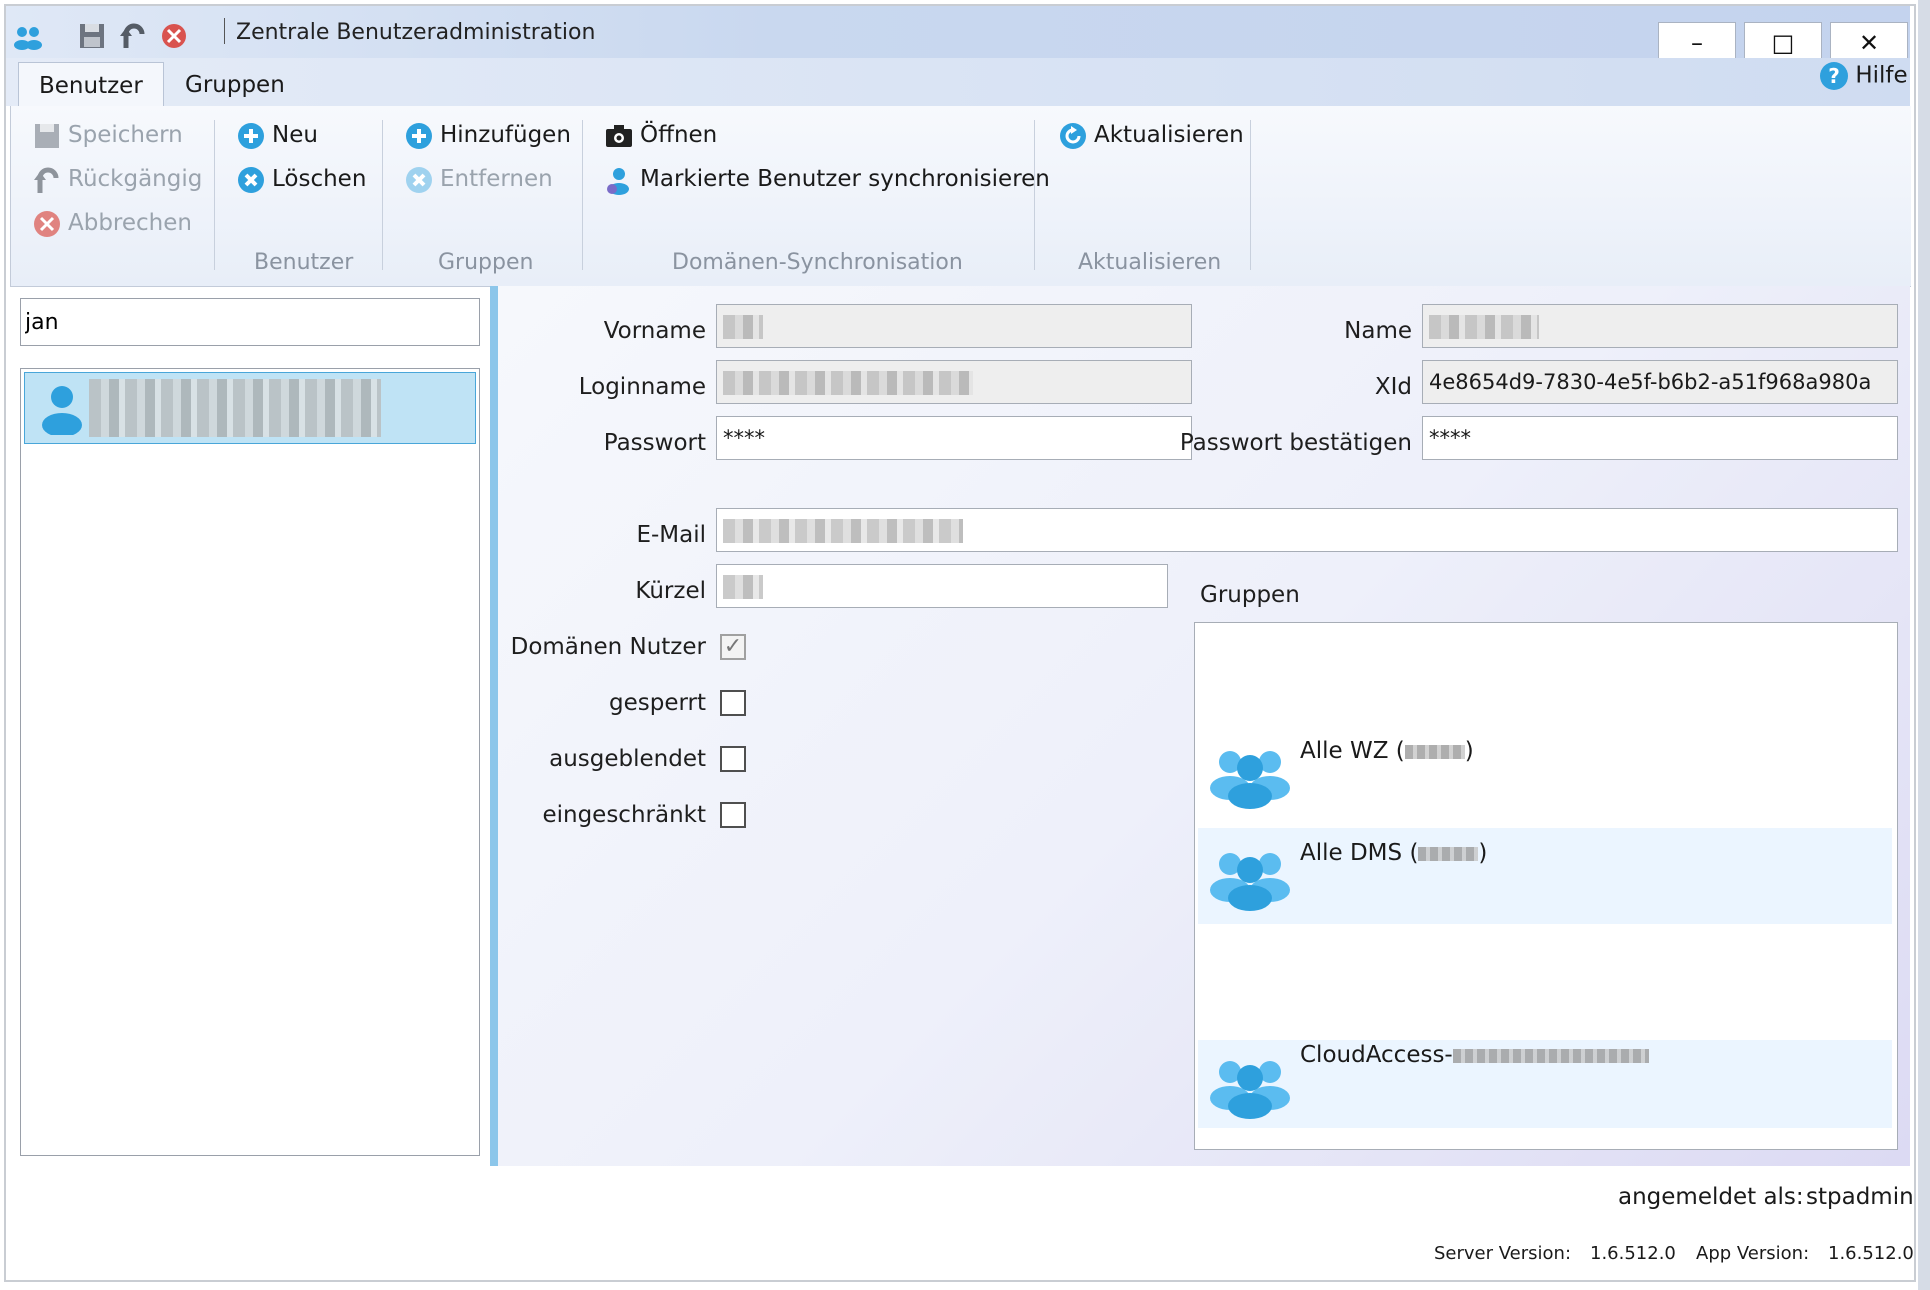 This screenshot has width=1930, height=1290. What do you see at coordinates (642, 387) in the screenshot?
I see `loginname-label: Loginname` at bounding box center [642, 387].